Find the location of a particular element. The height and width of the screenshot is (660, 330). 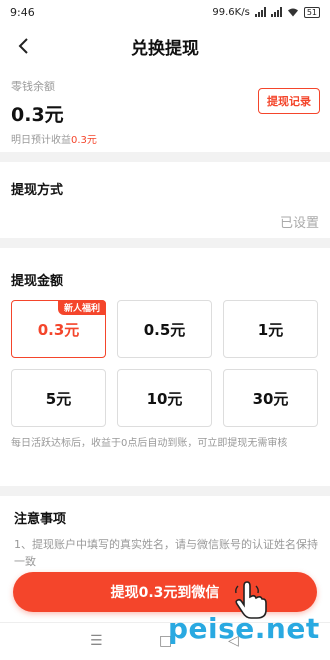

withdraw-record-button: 提现记录 is located at coordinates (289, 101).